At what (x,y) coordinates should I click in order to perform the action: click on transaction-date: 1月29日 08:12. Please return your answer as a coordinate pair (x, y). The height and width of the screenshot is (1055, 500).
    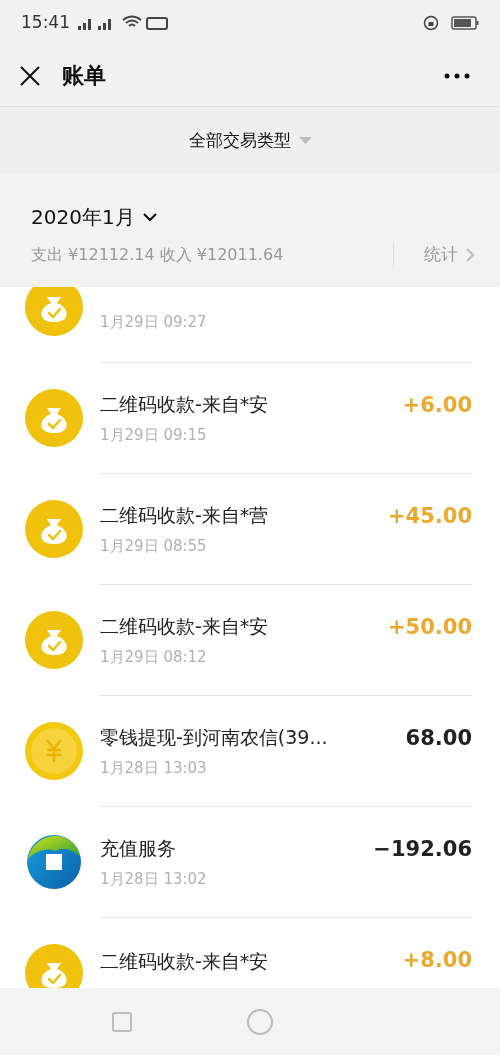
    Looking at the image, I should click on (154, 657).